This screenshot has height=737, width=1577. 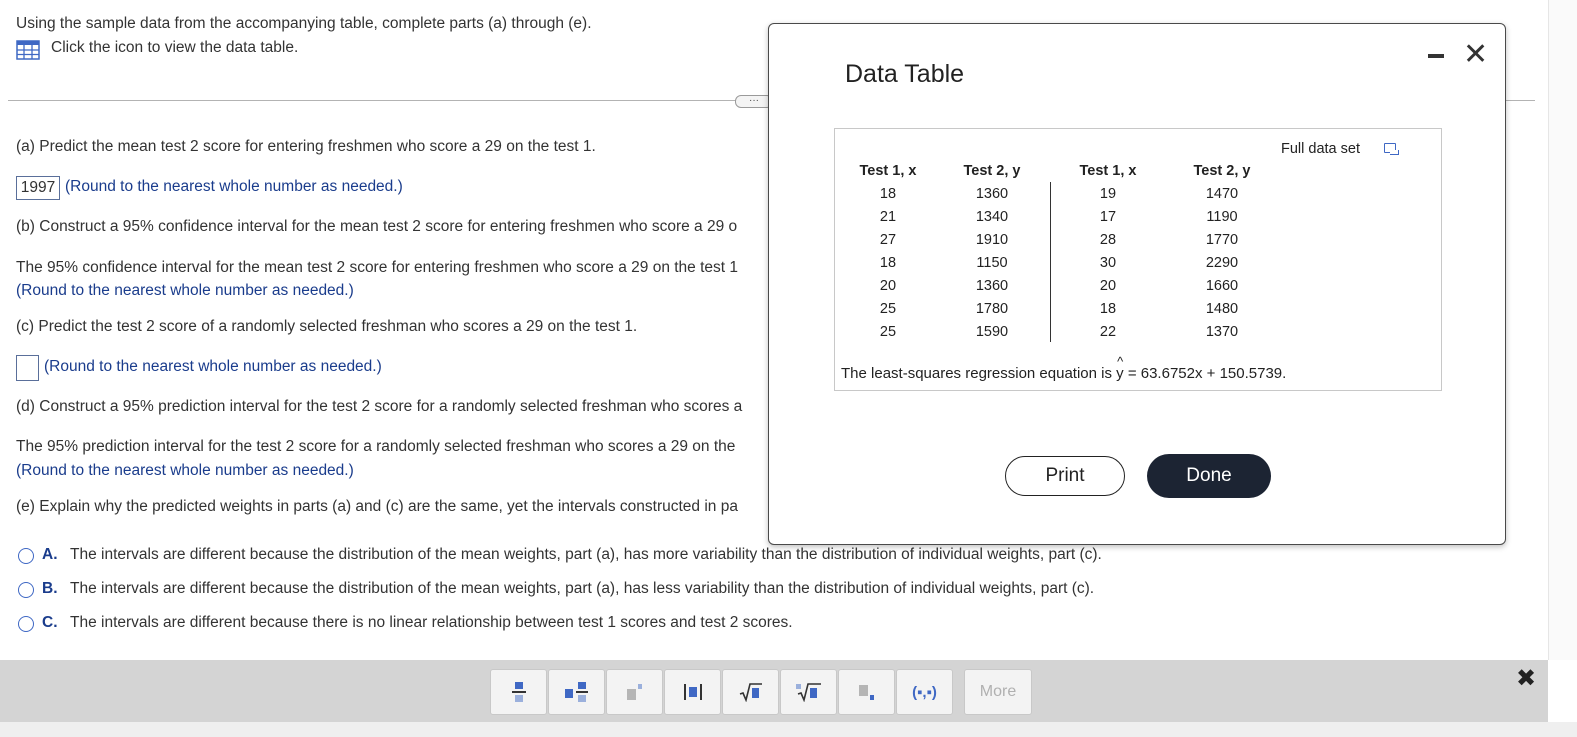 What do you see at coordinates (1205, 373) in the screenshot?
I see `regression-rhs: = 63.6752x + 150.5739.` at bounding box center [1205, 373].